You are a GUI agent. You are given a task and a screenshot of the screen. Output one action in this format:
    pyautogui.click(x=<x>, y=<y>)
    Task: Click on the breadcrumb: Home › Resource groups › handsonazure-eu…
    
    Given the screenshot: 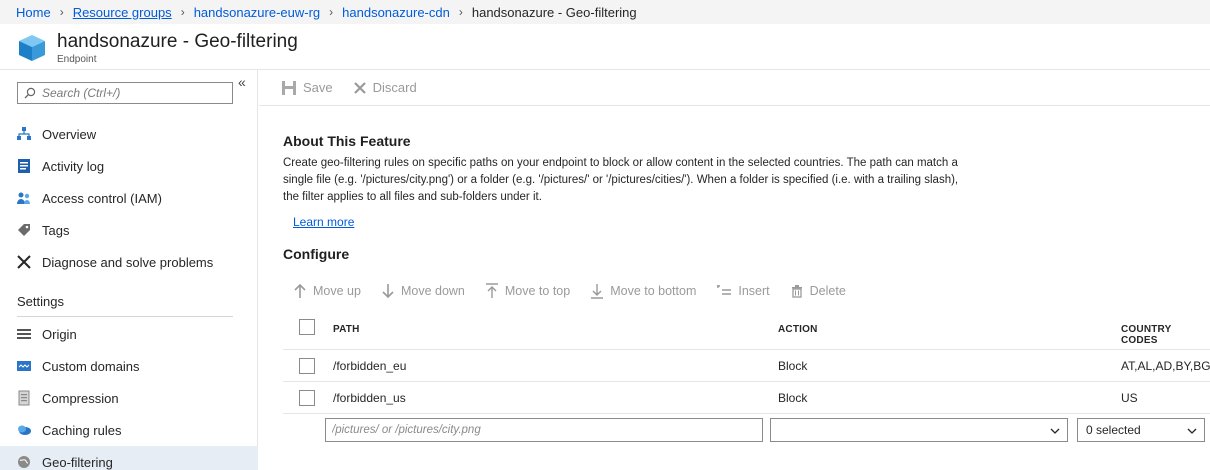 What is the action you would take?
    pyautogui.click(x=605, y=12)
    